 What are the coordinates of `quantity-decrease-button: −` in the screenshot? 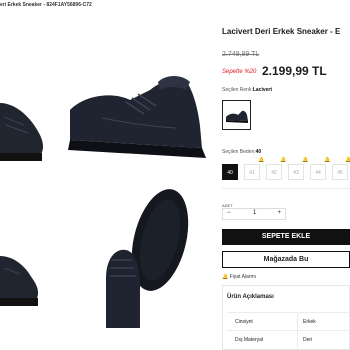 It's located at (229, 213).